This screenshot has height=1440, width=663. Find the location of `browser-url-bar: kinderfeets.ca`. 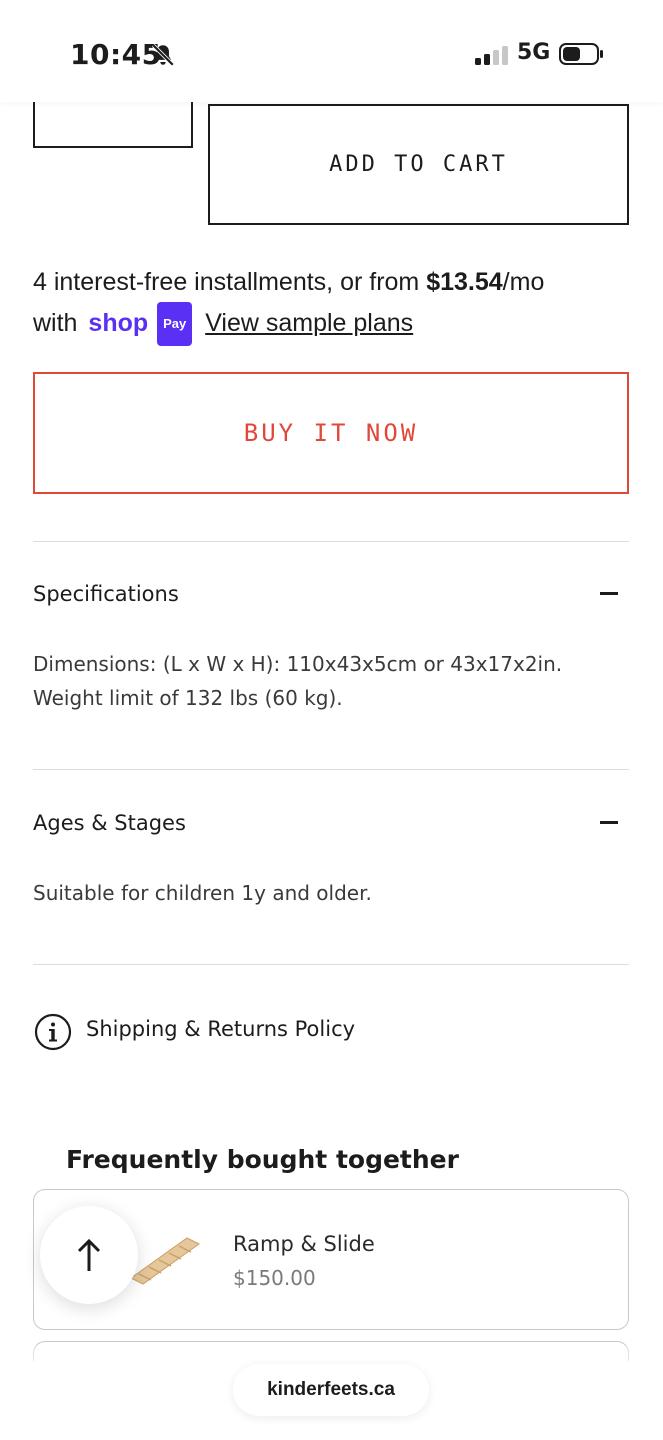

browser-url-bar: kinderfeets.ca is located at coordinates (331, 1390).